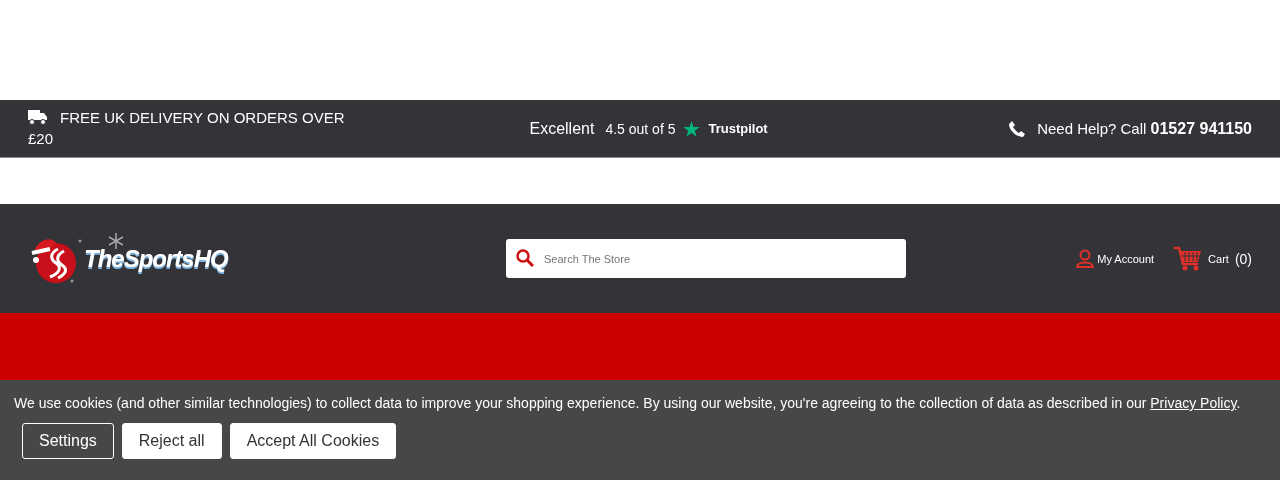 The image size is (1280, 480). I want to click on search-field: Search The Store, so click(706, 258).